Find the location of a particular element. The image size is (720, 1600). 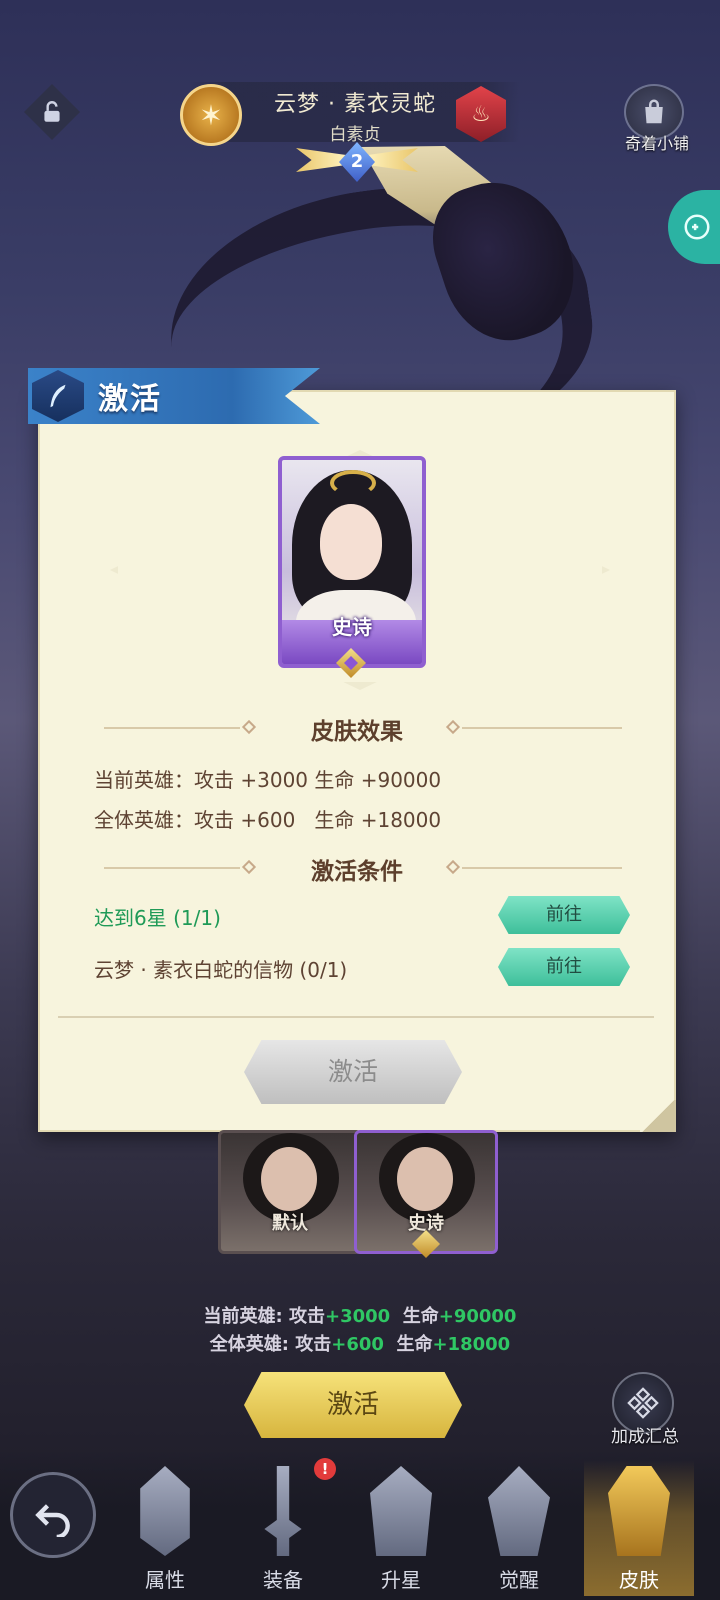

modal-title: 激活 is located at coordinates (130, 399).